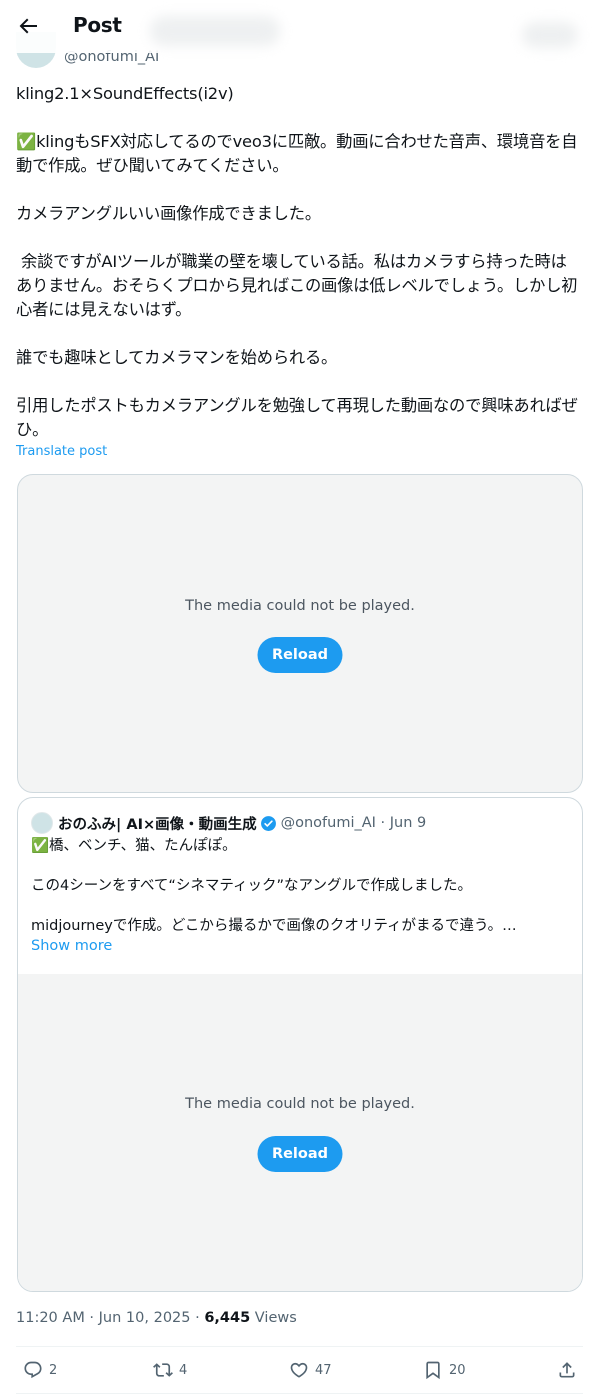 This screenshot has height=1395, width=599. I want to click on bookmark-button: 20, so click(444, 1370).